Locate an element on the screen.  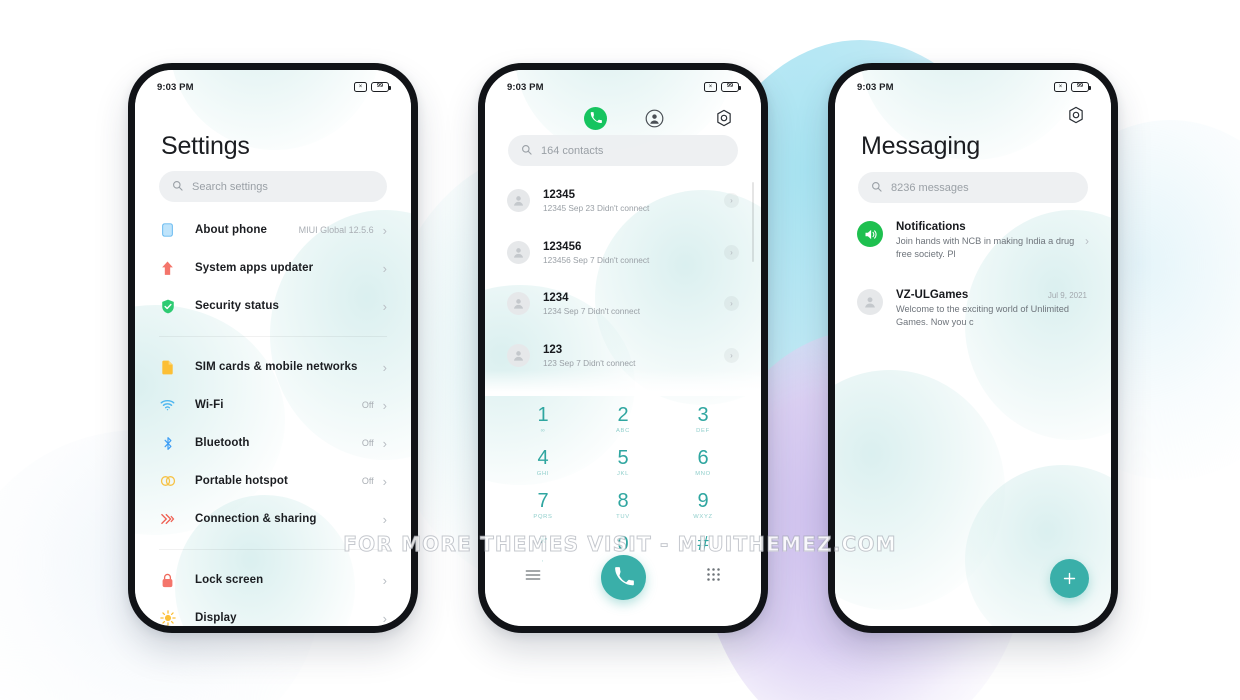
thread-name: VZ-ULGames is located at coordinates (932, 295).